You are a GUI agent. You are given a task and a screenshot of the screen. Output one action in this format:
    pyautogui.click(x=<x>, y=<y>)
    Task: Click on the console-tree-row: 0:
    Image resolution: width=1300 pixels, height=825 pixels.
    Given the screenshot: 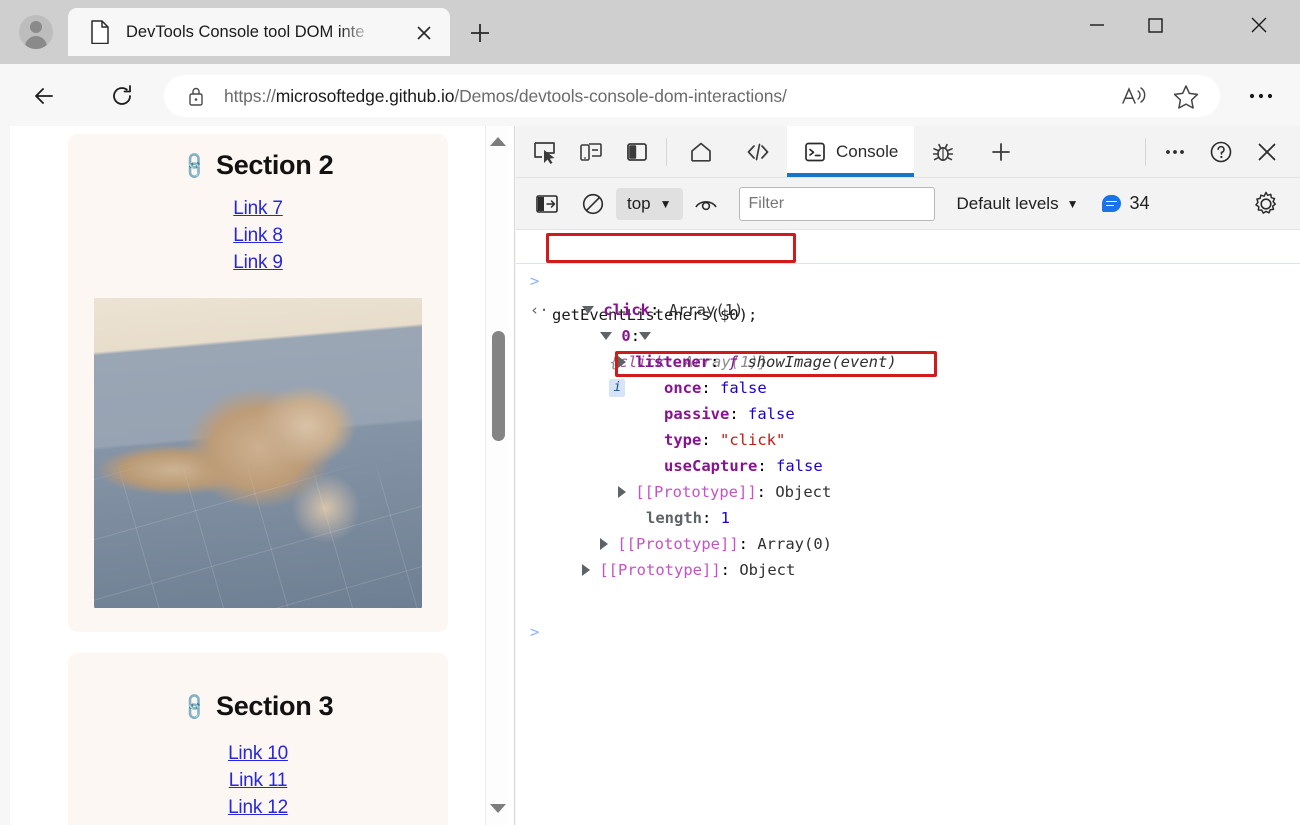 What is the action you would take?
    pyautogui.click(x=908, y=336)
    